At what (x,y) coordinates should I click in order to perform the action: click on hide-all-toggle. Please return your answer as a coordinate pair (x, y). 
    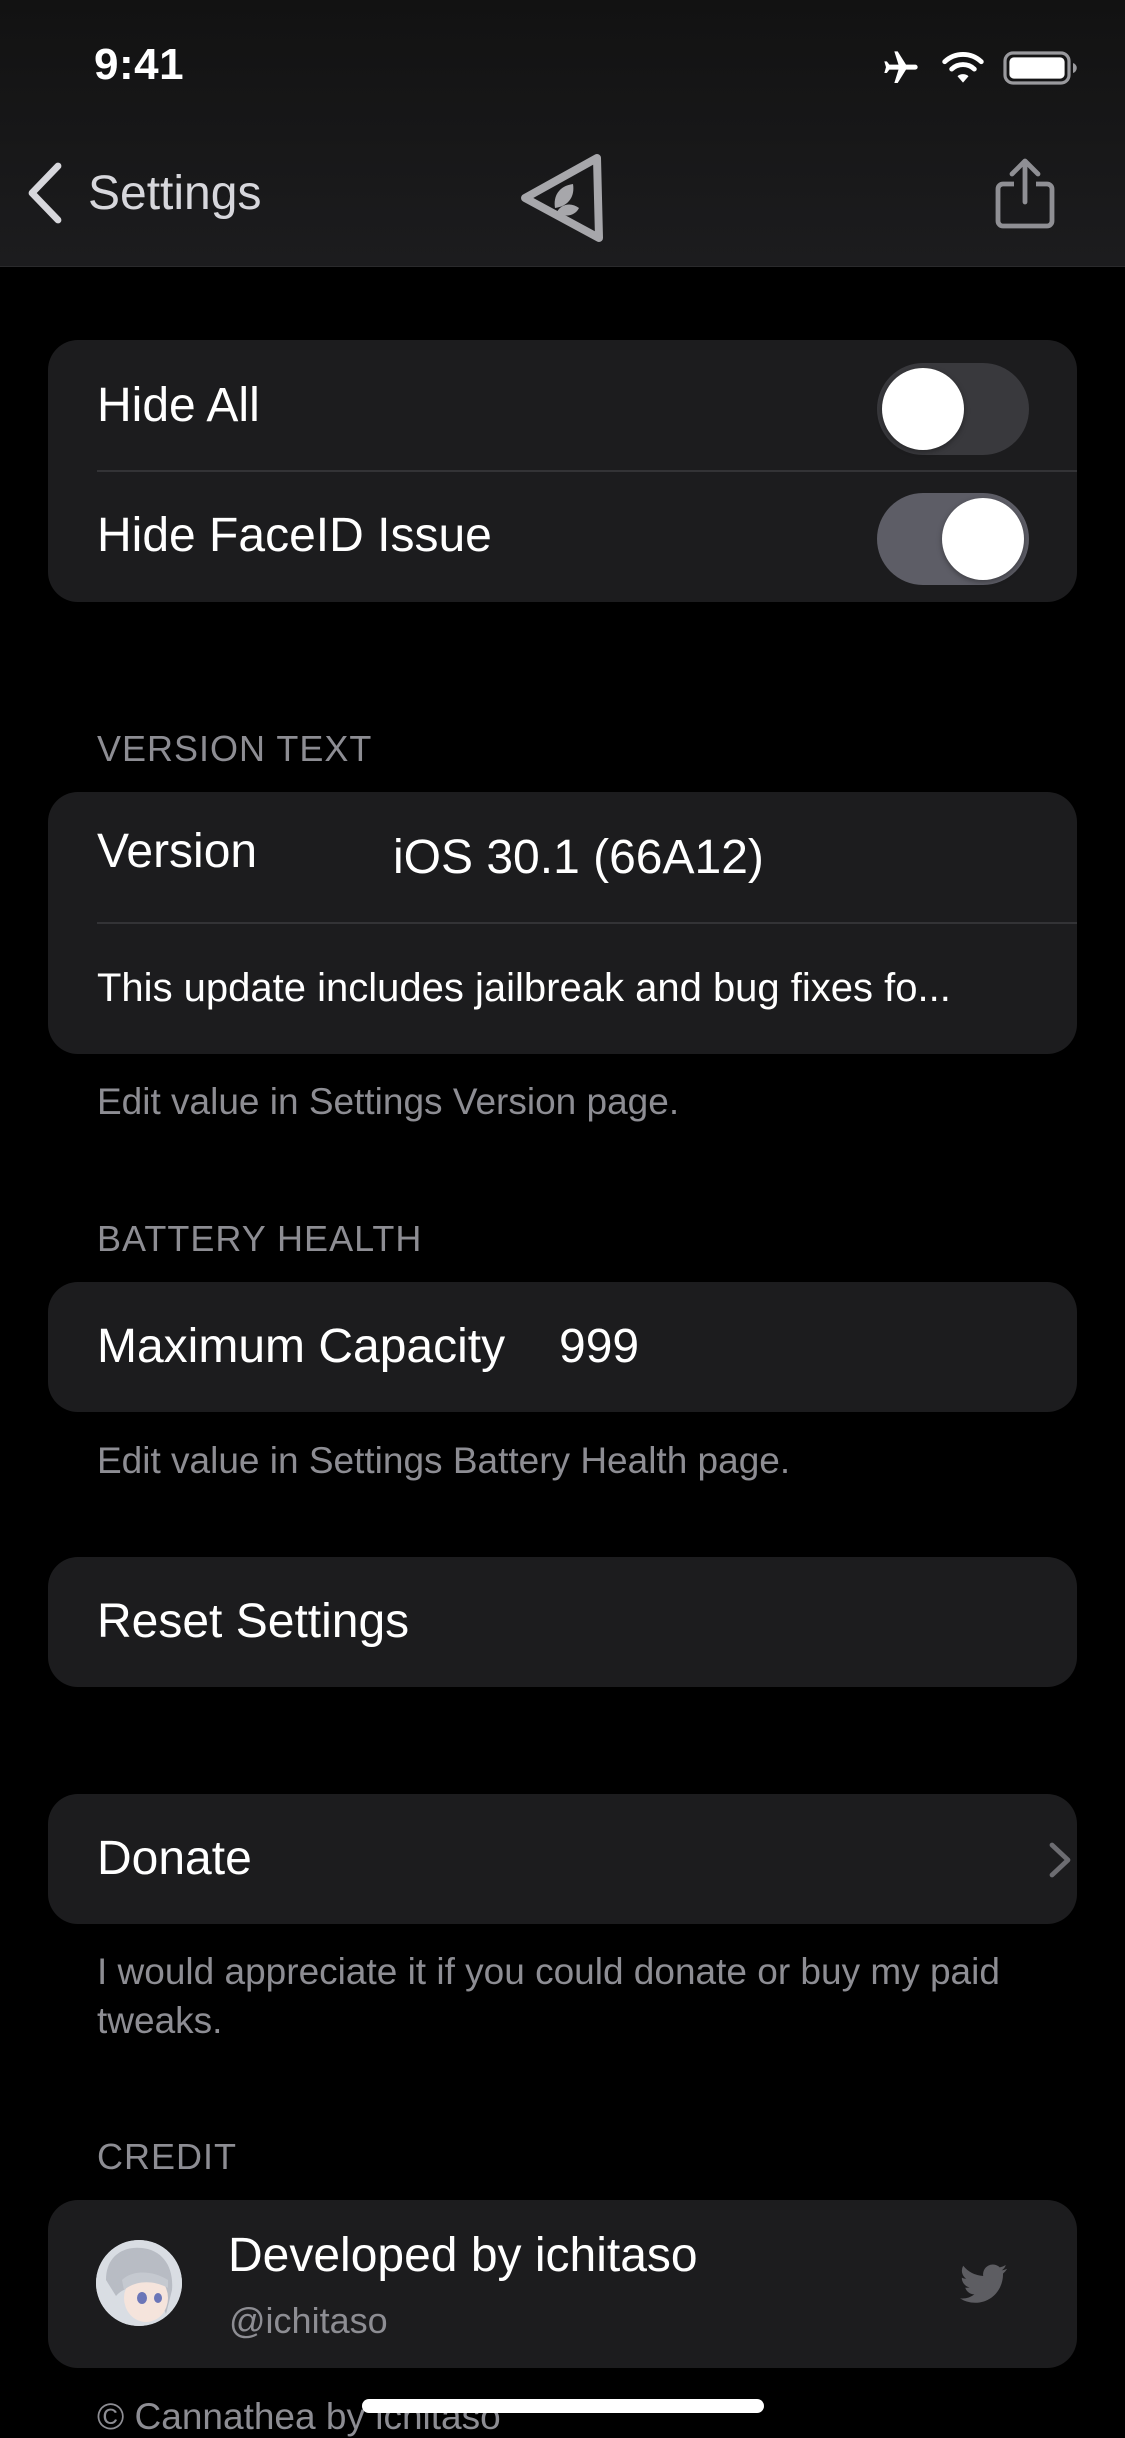
    Looking at the image, I should click on (953, 409).